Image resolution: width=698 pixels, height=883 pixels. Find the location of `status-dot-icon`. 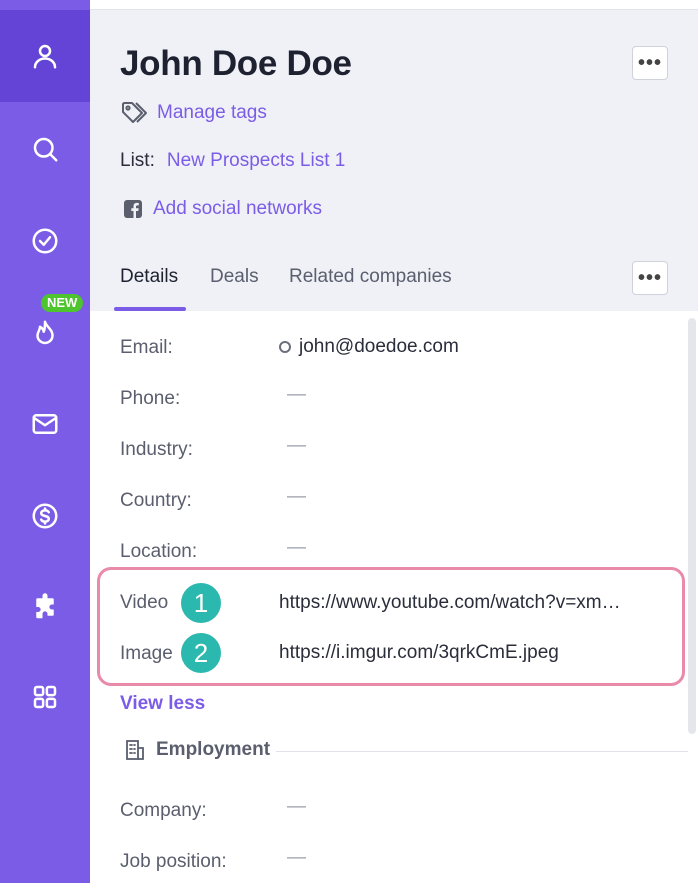

status-dot-icon is located at coordinates (285, 347).